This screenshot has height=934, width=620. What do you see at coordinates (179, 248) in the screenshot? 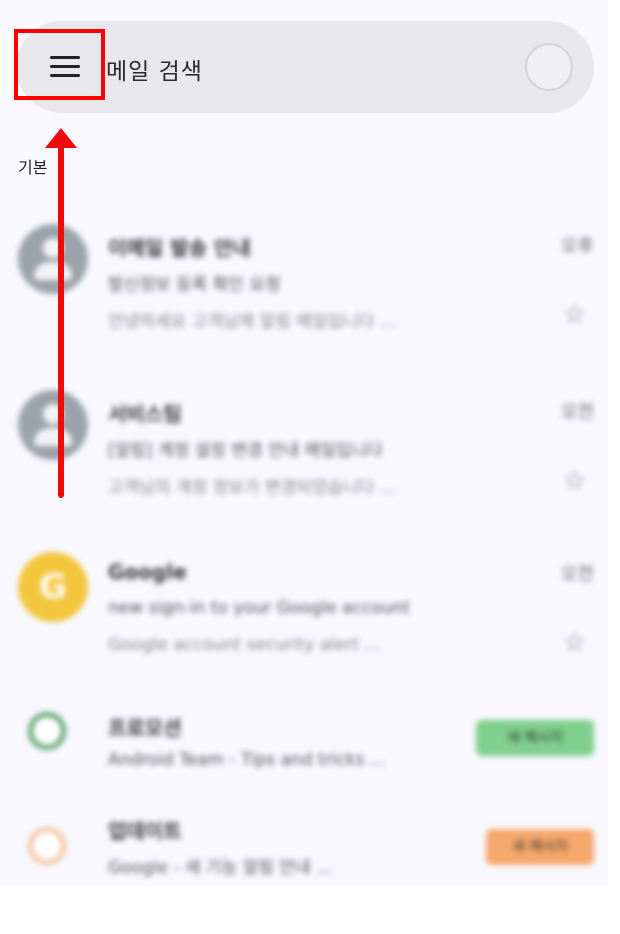
I see `sender-name: 이메일 발송 안내` at bounding box center [179, 248].